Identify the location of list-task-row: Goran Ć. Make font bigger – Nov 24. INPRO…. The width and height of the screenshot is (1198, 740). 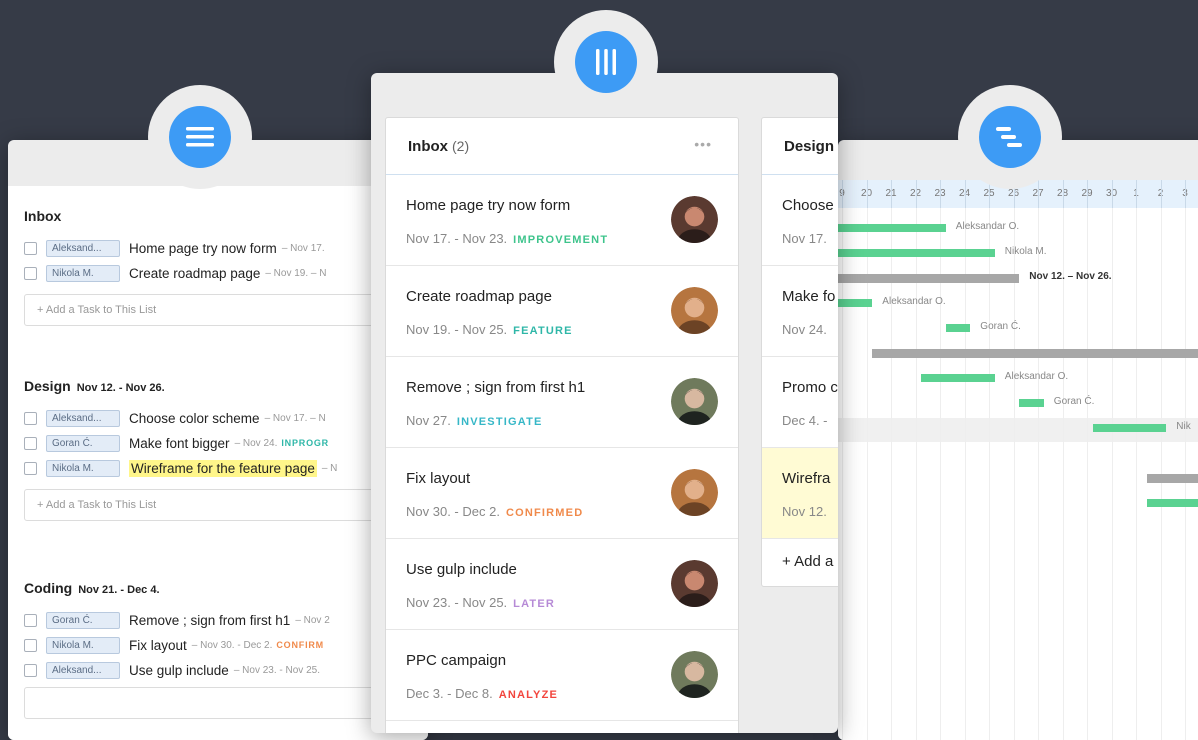
(226, 443).